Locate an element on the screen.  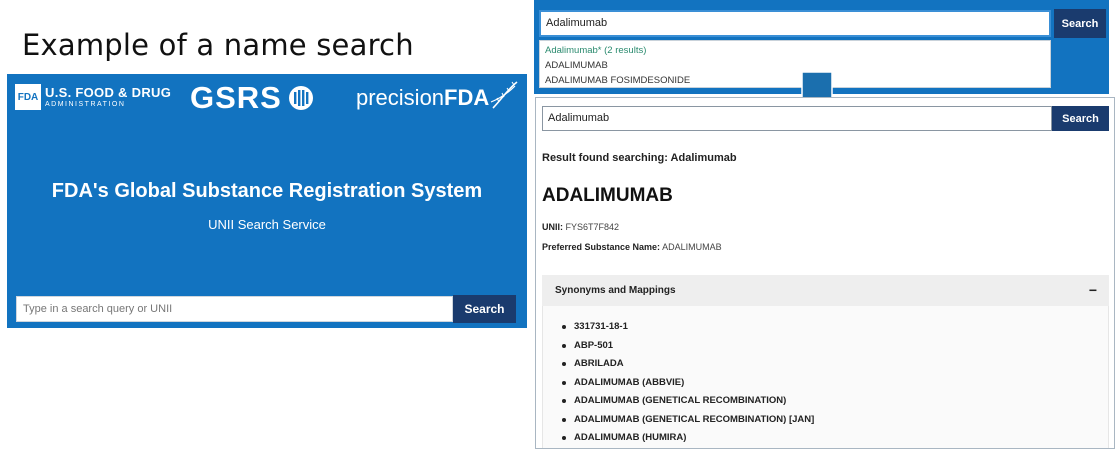
fda-logo-line2: ADMINISTRATION is located at coordinates (85, 104).